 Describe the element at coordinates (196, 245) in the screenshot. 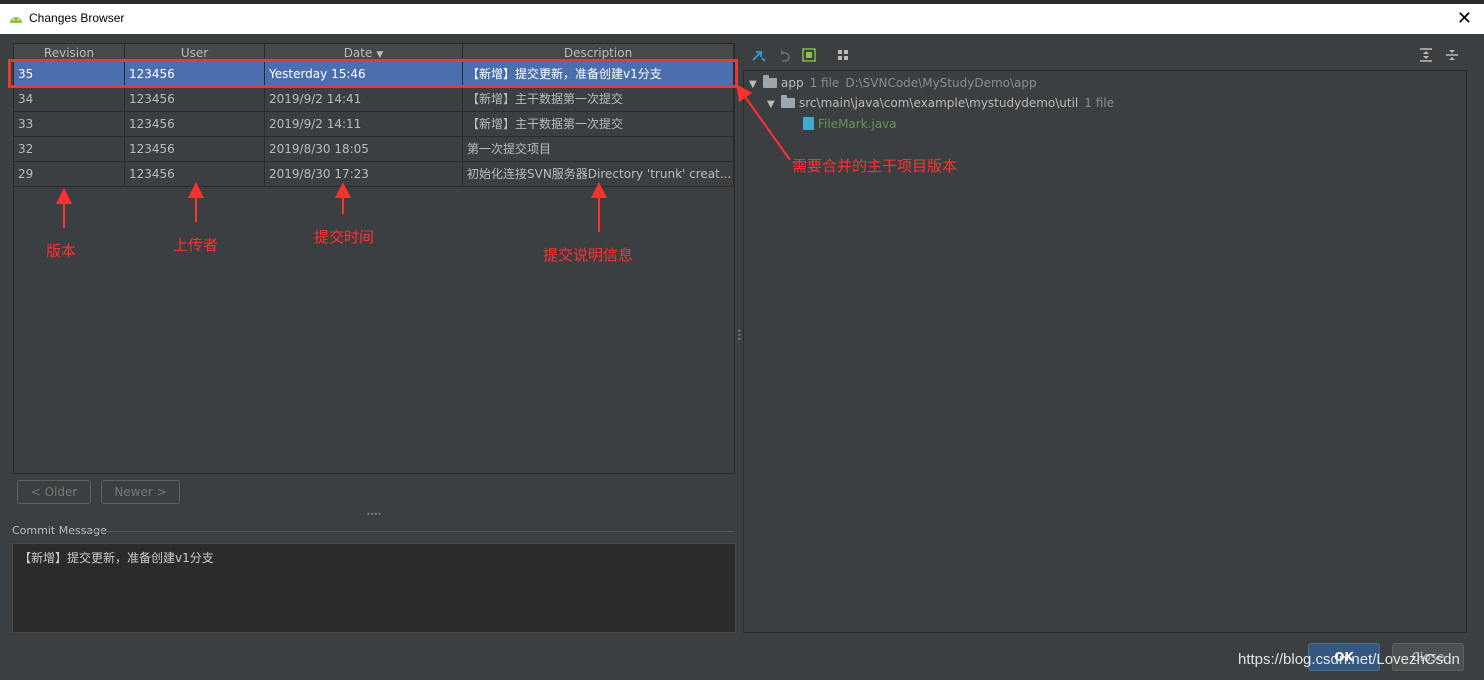

I see `annotation-user: 上传者` at that location.